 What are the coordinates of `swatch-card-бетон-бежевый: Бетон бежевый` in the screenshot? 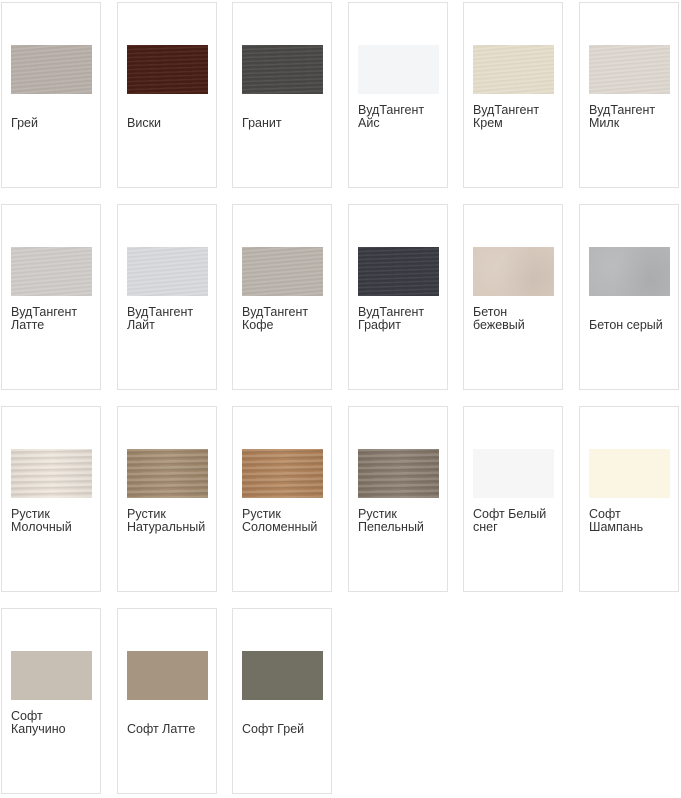 It's located at (513, 297).